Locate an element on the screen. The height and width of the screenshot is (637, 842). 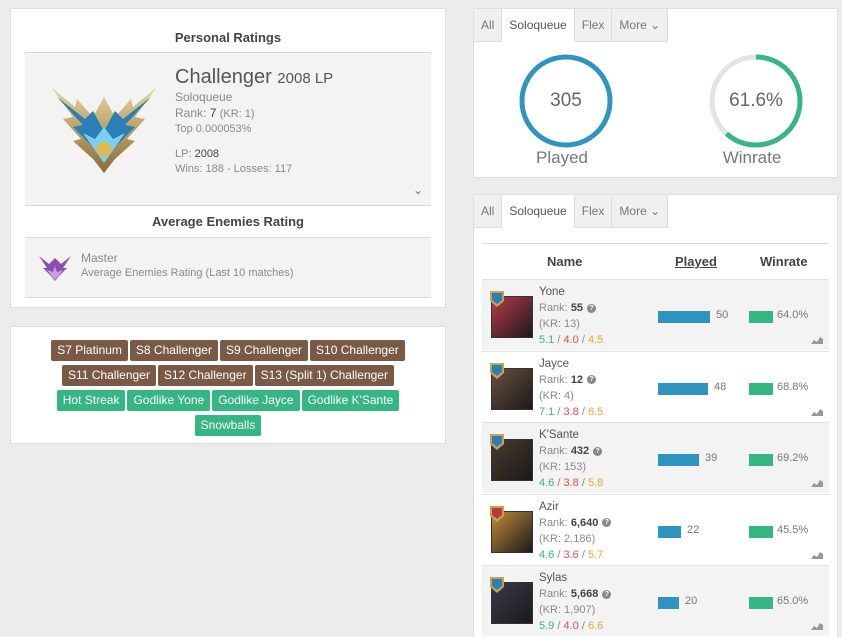
played-ring: 305 is located at coordinates (566, 101).